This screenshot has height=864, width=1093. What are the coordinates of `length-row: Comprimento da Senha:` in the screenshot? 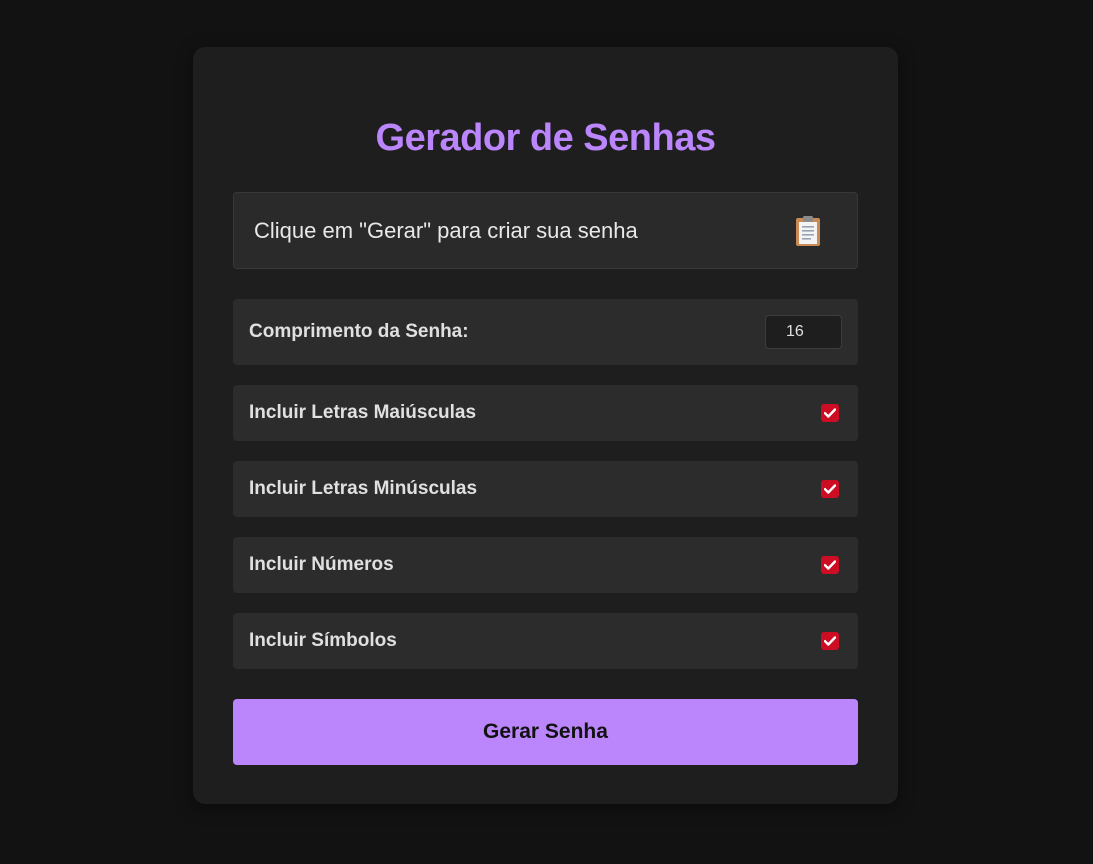 It's located at (545, 332).